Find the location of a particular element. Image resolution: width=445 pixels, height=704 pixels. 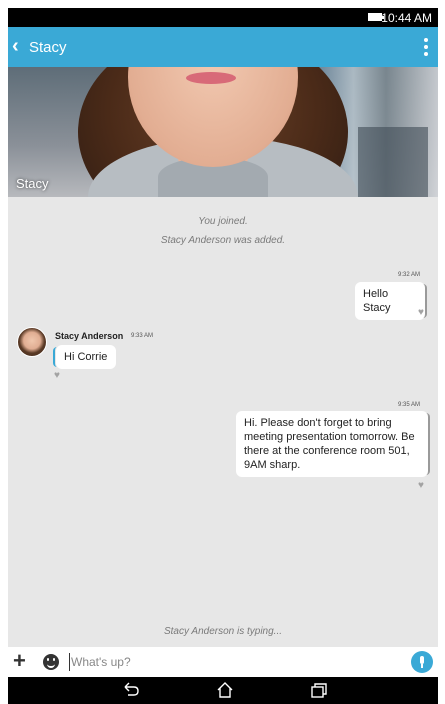

emoji-icon is located at coordinates (51, 662).